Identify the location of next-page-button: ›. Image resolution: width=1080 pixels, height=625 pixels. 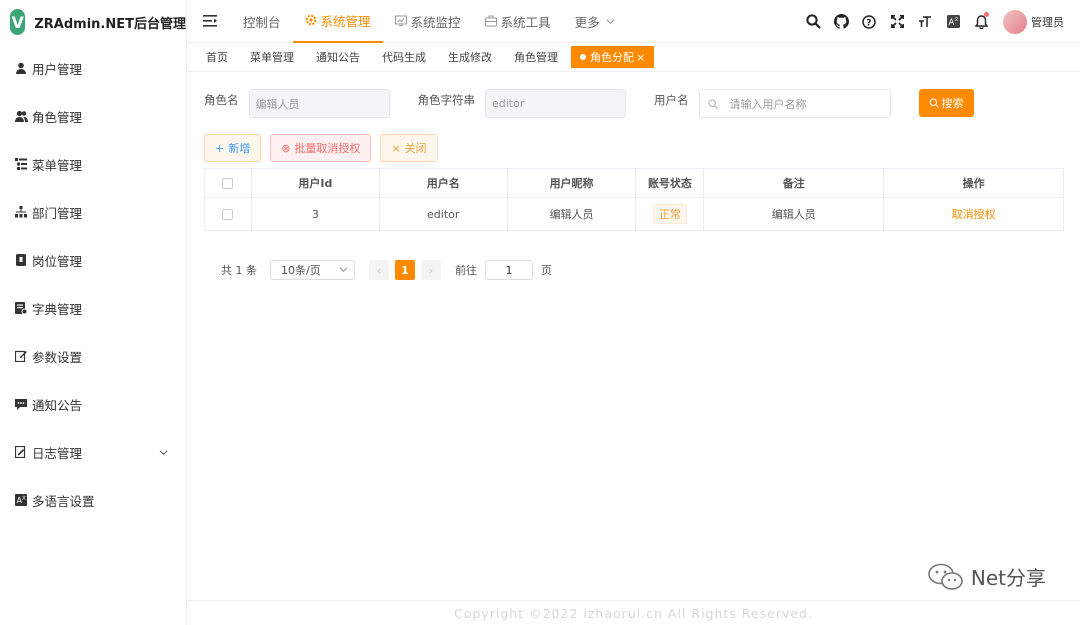
(431, 270).